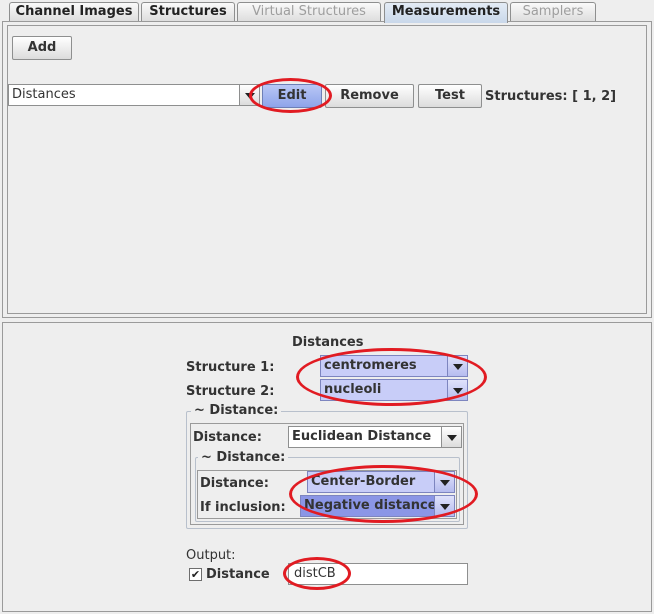 The image size is (654, 614). Describe the element at coordinates (195, 574) in the screenshot. I see `output-checkbox: ✔` at that location.